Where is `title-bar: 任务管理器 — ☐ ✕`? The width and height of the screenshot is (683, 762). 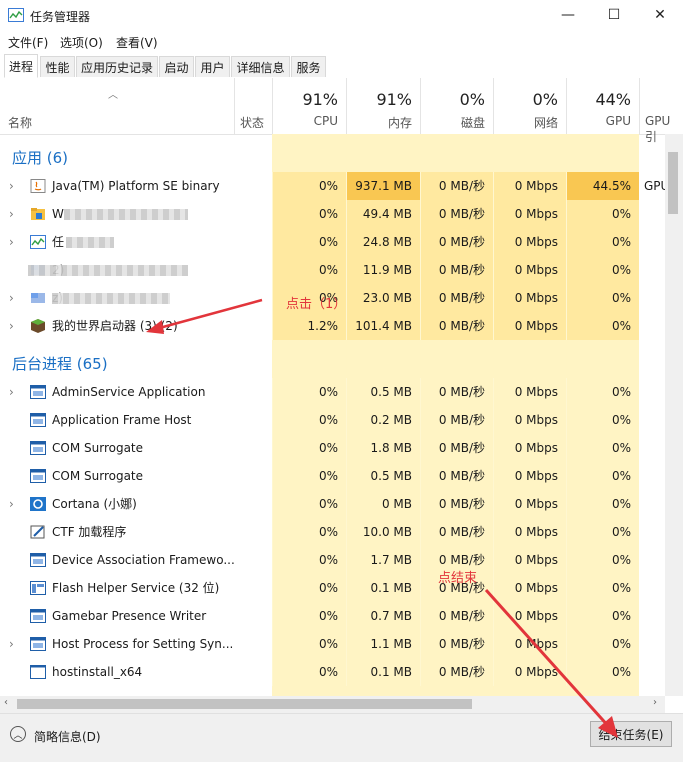 title-bar: 任务管理器 — ☐ ✕ is located at coordinates (341, 15).